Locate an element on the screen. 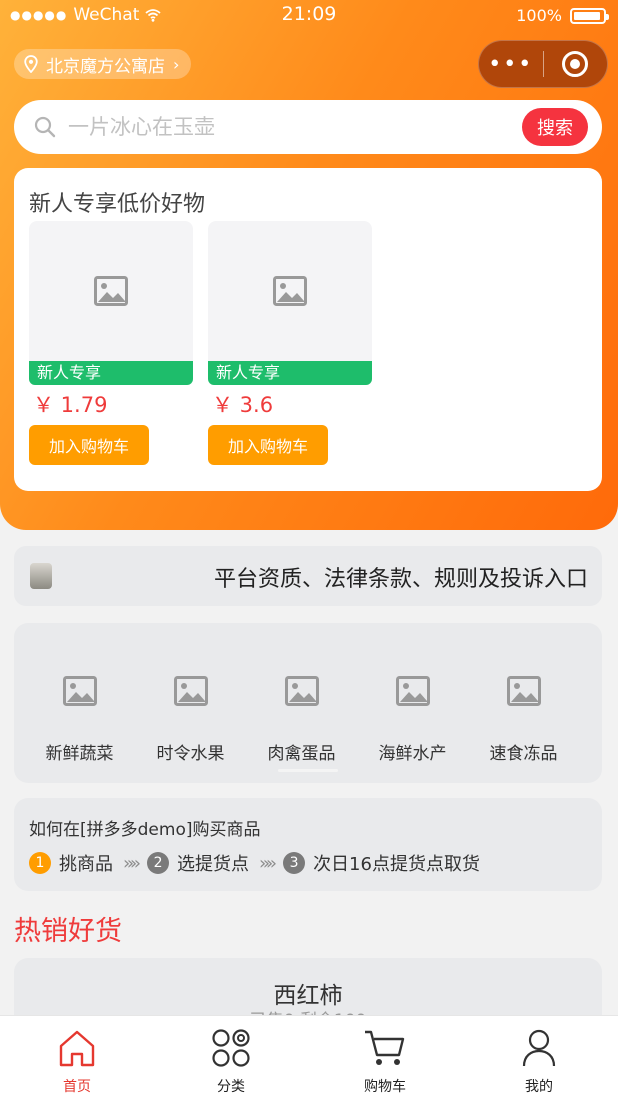 The height and width of the screenshot is (1099, 618). cart-icon is located at coordinates (385, 1047).